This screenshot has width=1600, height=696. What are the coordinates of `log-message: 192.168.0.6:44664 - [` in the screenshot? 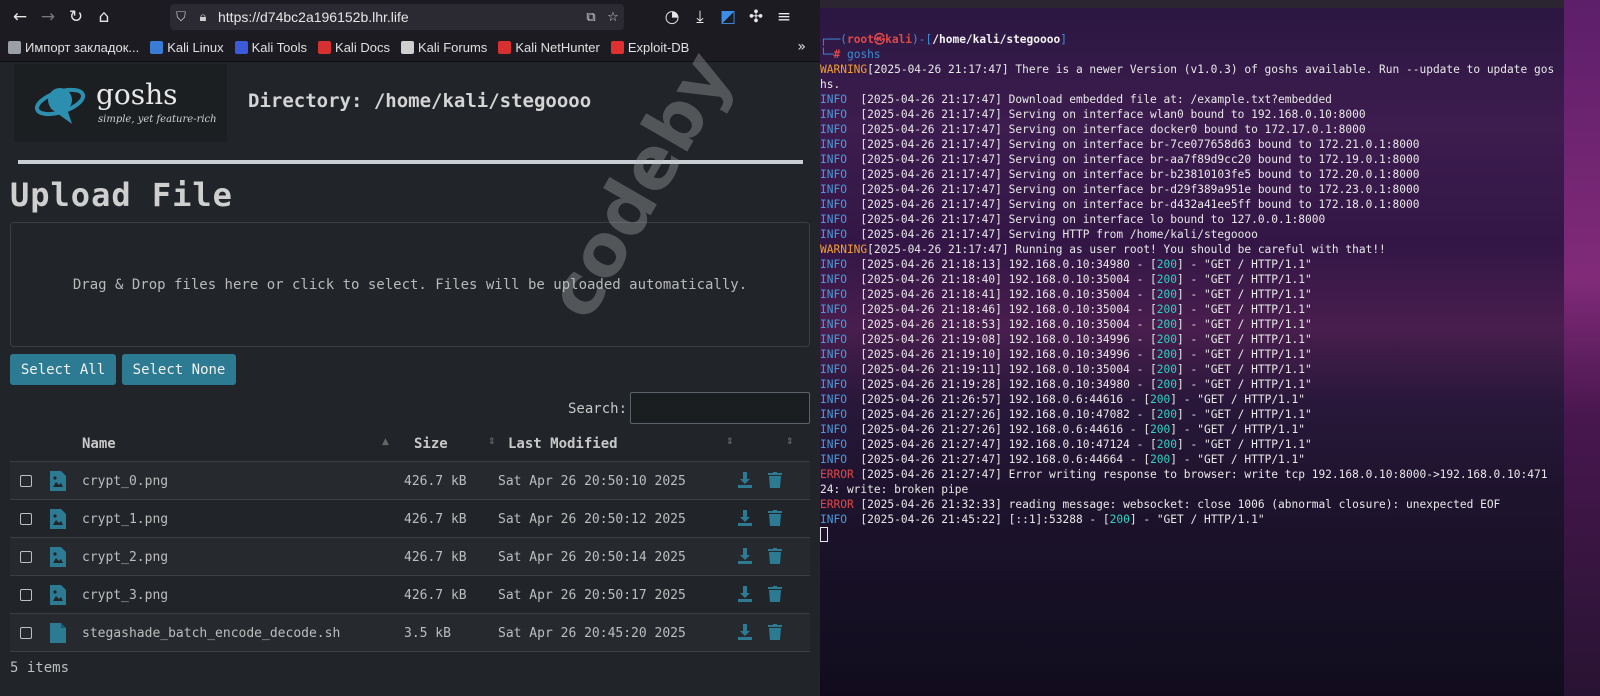 It's located at (1076, 459).